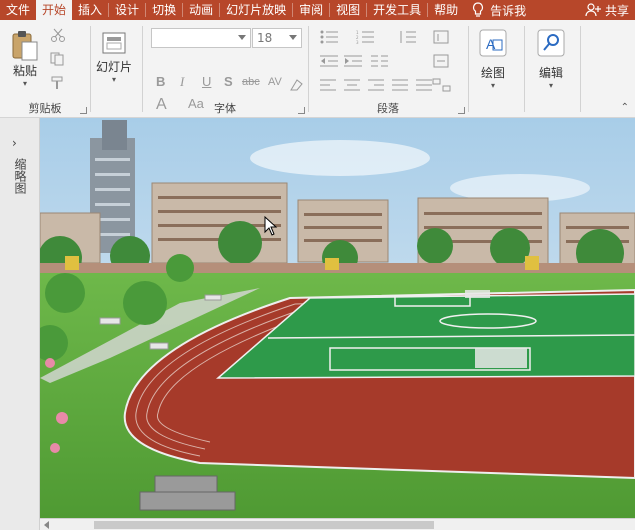 The image size is (635, 530). What do you see at coordinates (442, 37) in the screenshot?
I see `text-direction-icon` at bounding box center [442, 37].